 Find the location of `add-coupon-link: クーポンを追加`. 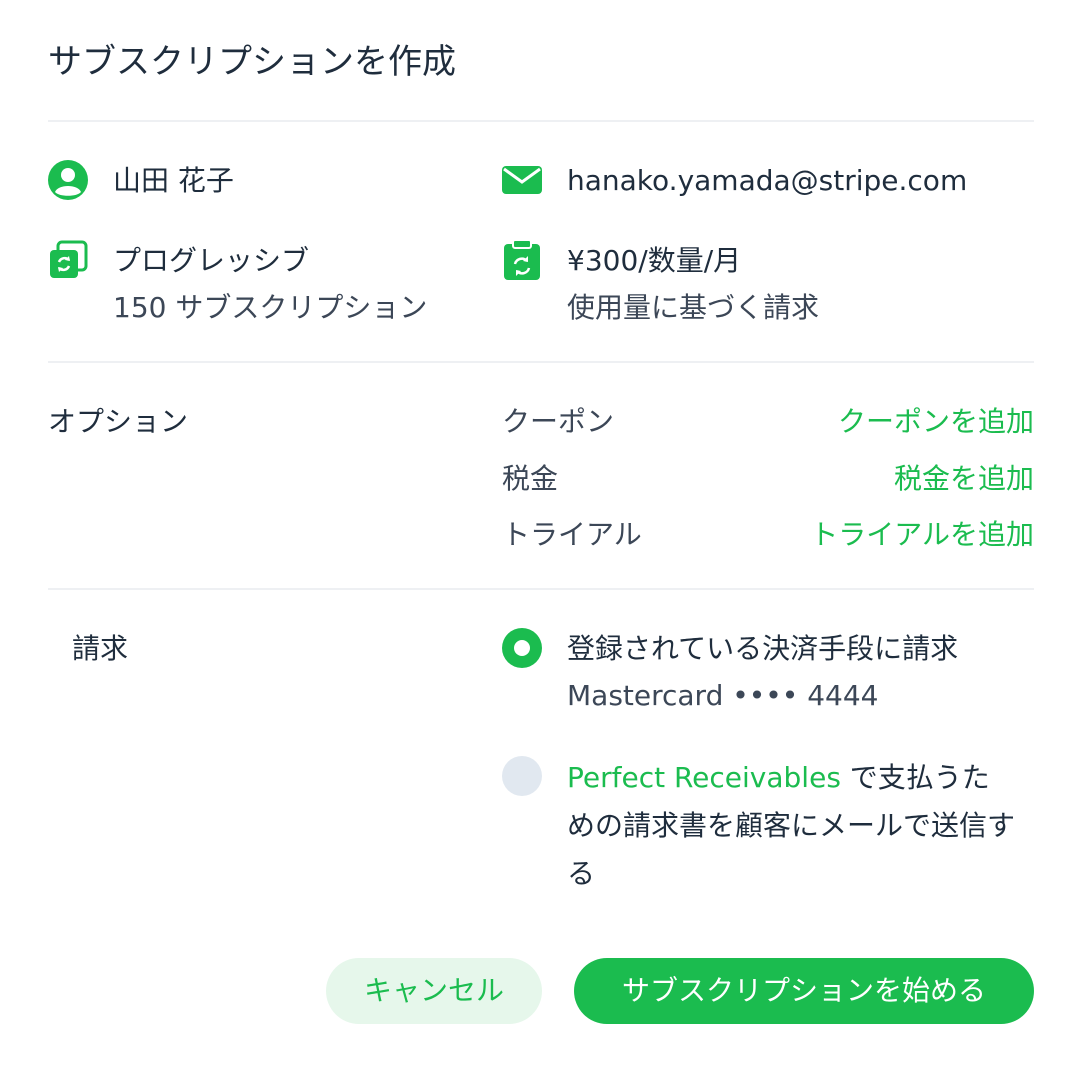

add-coupon-link: クーポンを追加 is located at coordinates (936, 422).